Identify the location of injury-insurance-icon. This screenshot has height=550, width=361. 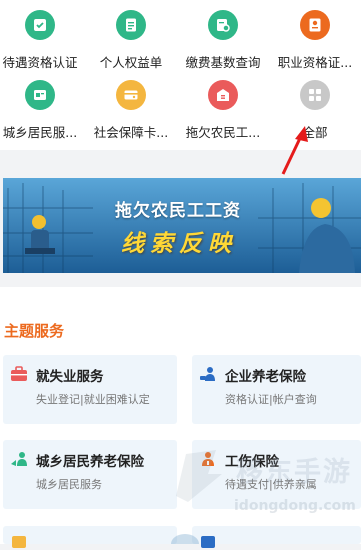
(208, 459).